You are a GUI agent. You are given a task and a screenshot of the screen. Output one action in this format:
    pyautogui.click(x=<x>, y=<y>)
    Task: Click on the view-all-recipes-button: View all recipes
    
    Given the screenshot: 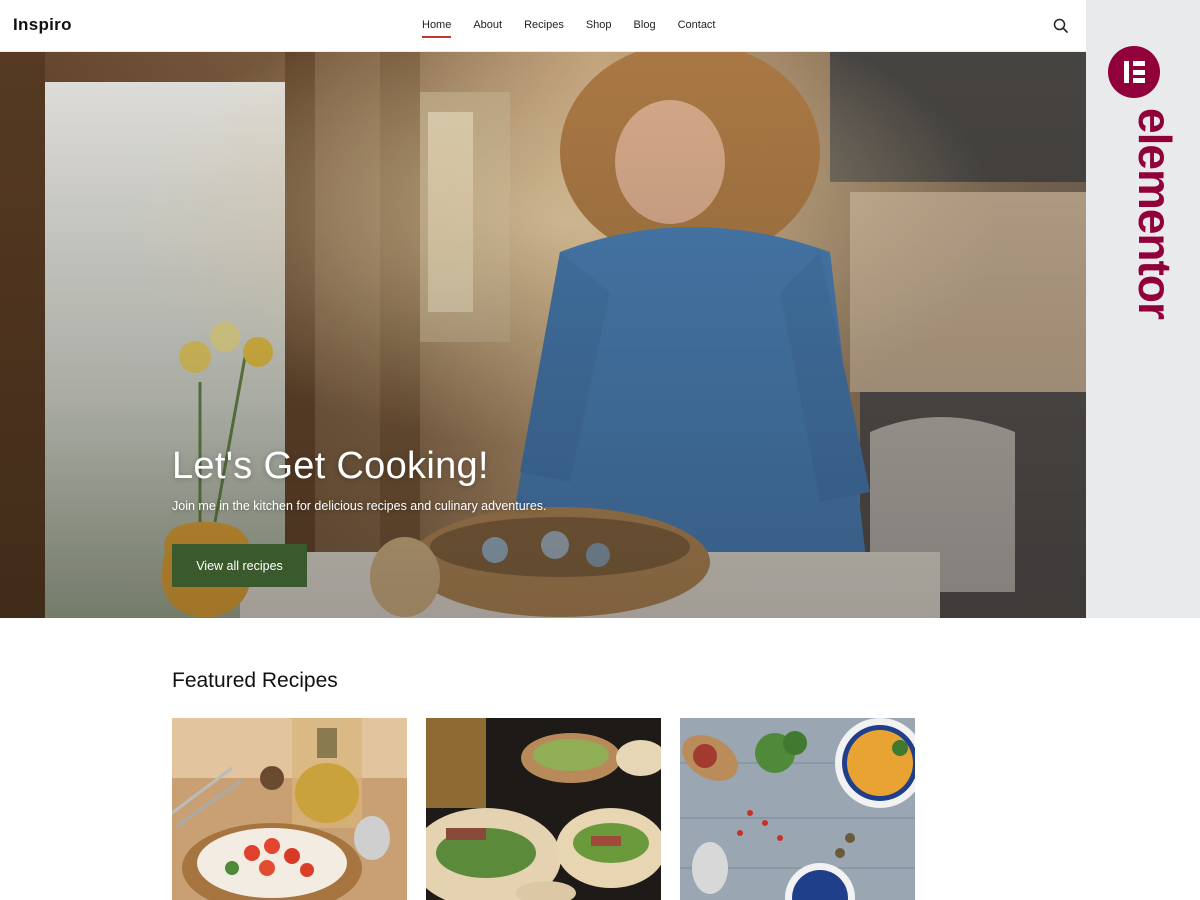 What is the action you would take?
    pyautogui.click(x=239, y=565)
    